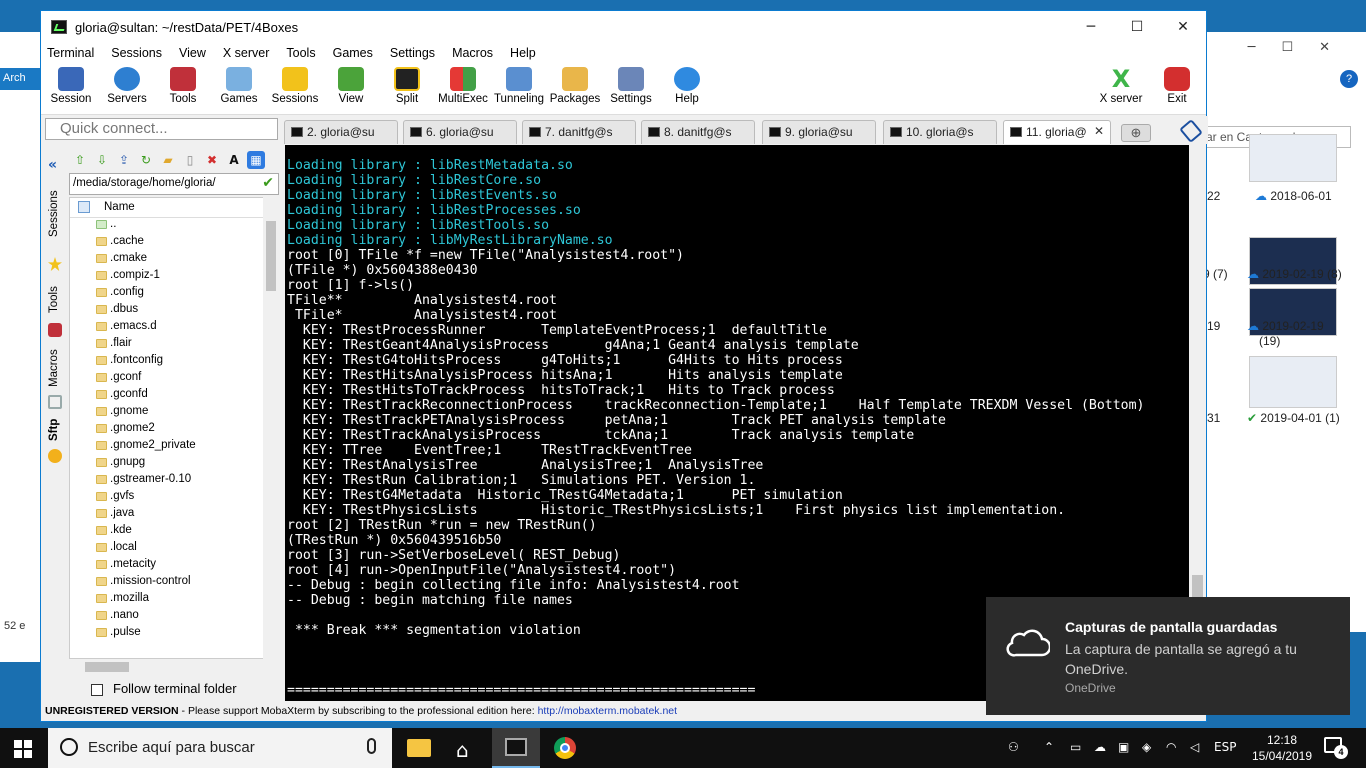 Image resolution: width=1366 pixels, height=768 pixels. Describe the element at coordinates (575, 89) in the screenshot. I see `packages-button: Packages` at that location.